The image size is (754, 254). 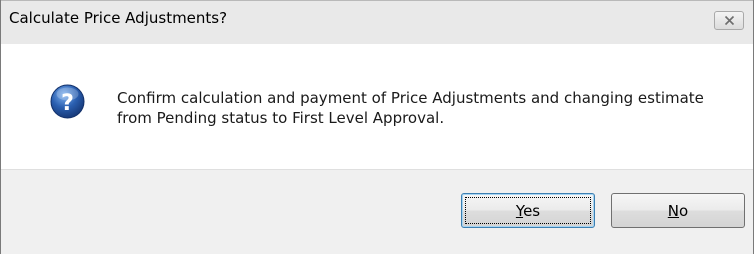 I want to click on focus-indicator, so click(x=528, y=210).